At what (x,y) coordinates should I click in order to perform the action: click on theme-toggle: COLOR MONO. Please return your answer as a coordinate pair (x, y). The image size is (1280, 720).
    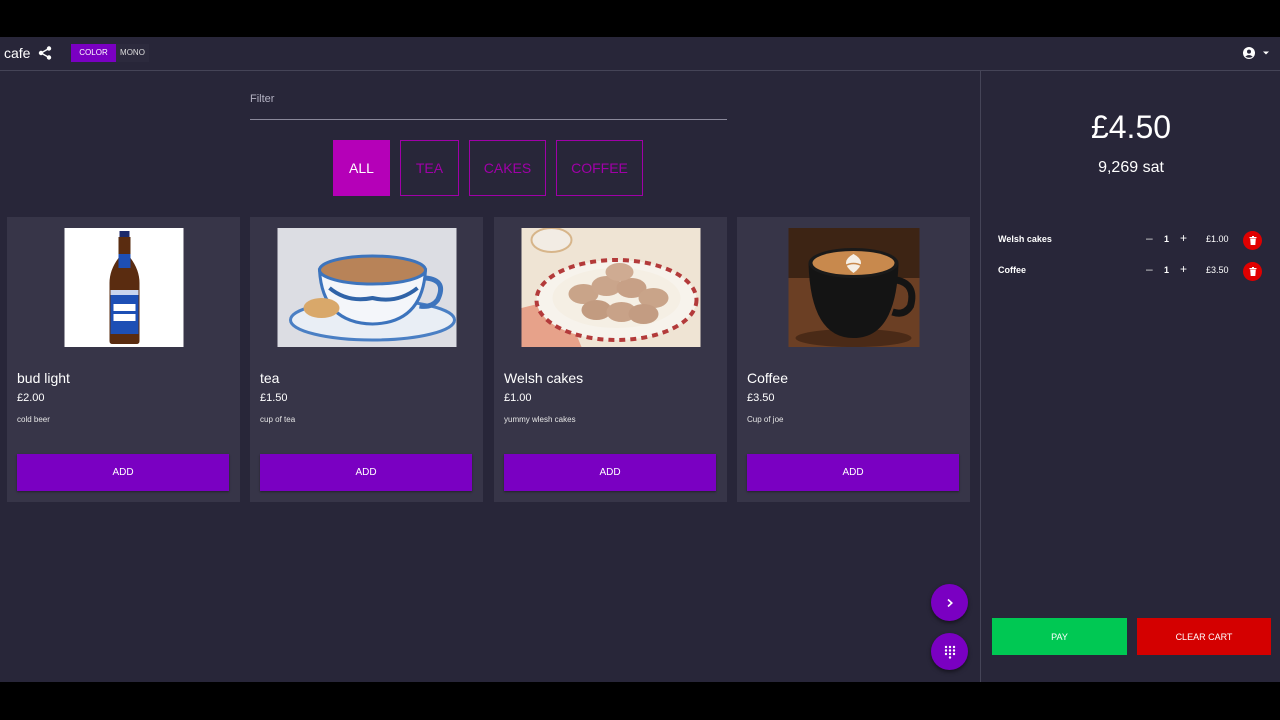
    Looking at the image, I should click on (110, 53).